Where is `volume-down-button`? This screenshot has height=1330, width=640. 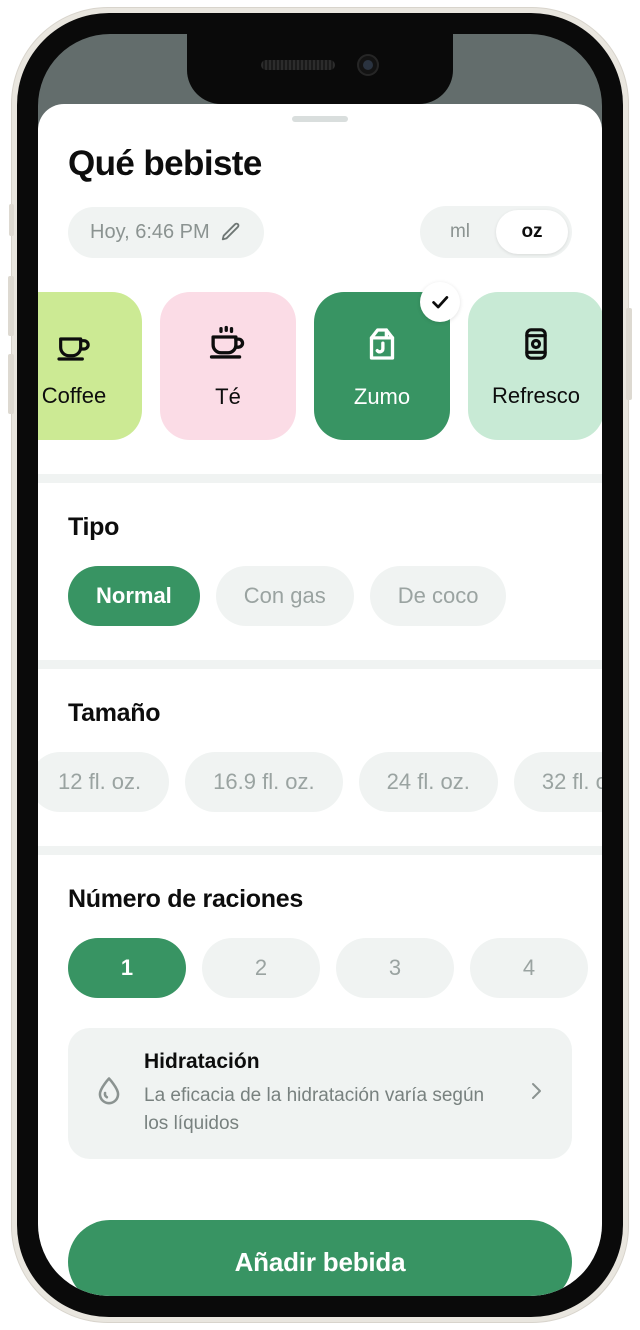 volume-down-button is located at coordinates (11, 384).